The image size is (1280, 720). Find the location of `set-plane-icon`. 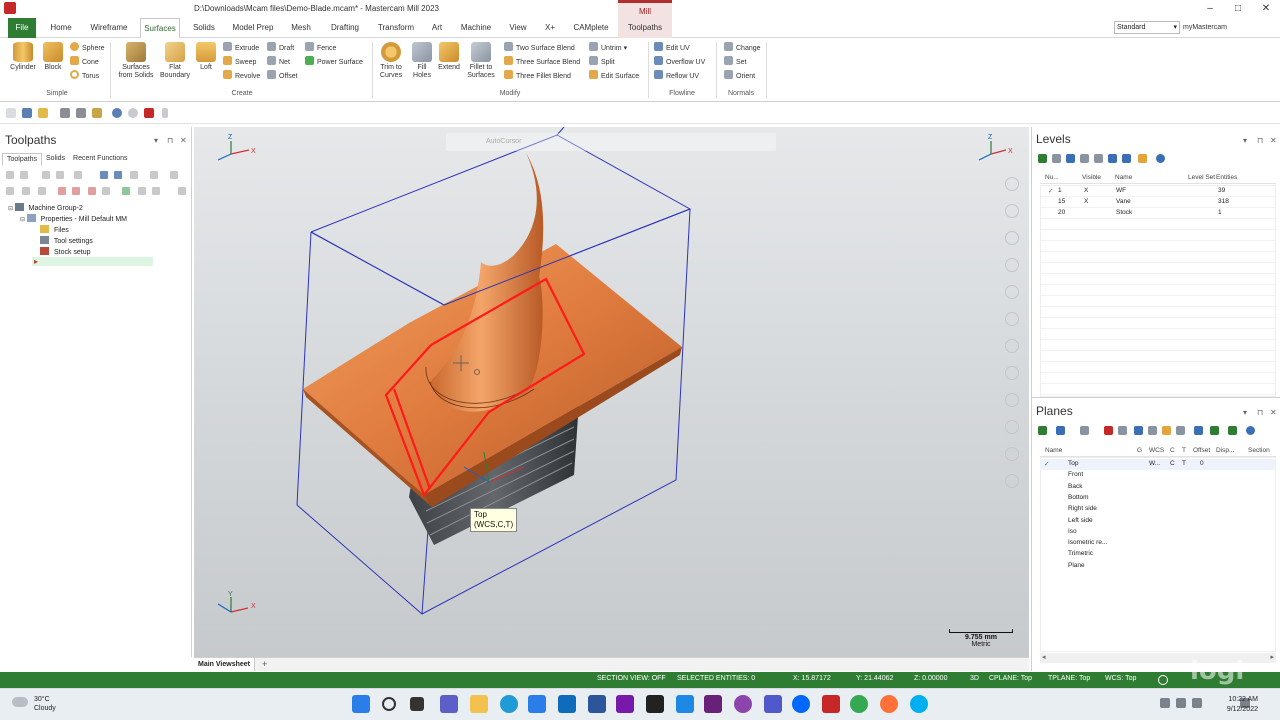

set-plane-icon is located at coordinates (1108, 430).